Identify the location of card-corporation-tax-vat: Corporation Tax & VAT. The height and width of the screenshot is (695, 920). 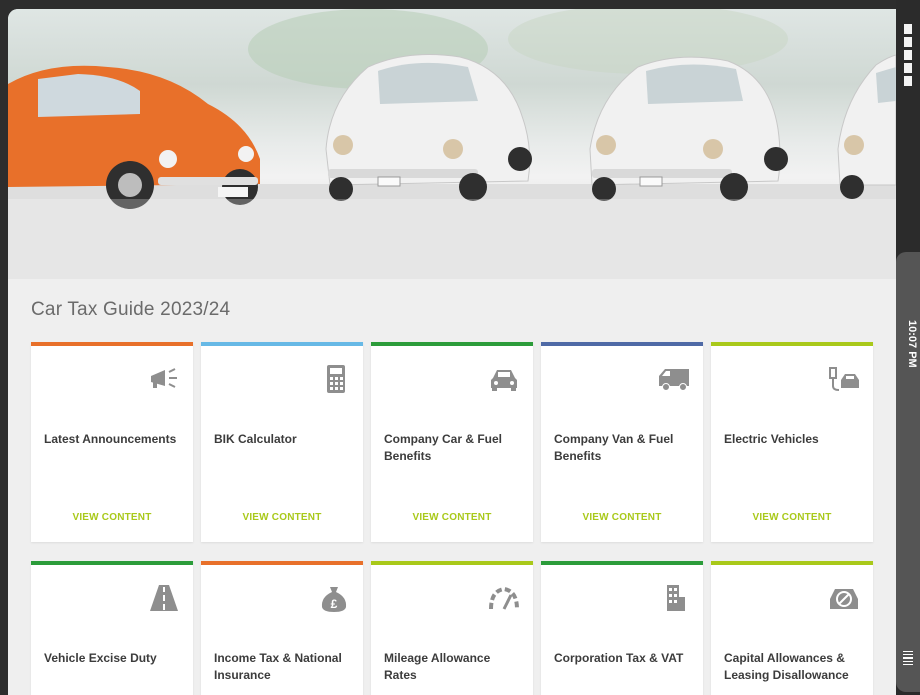
(622, 628).